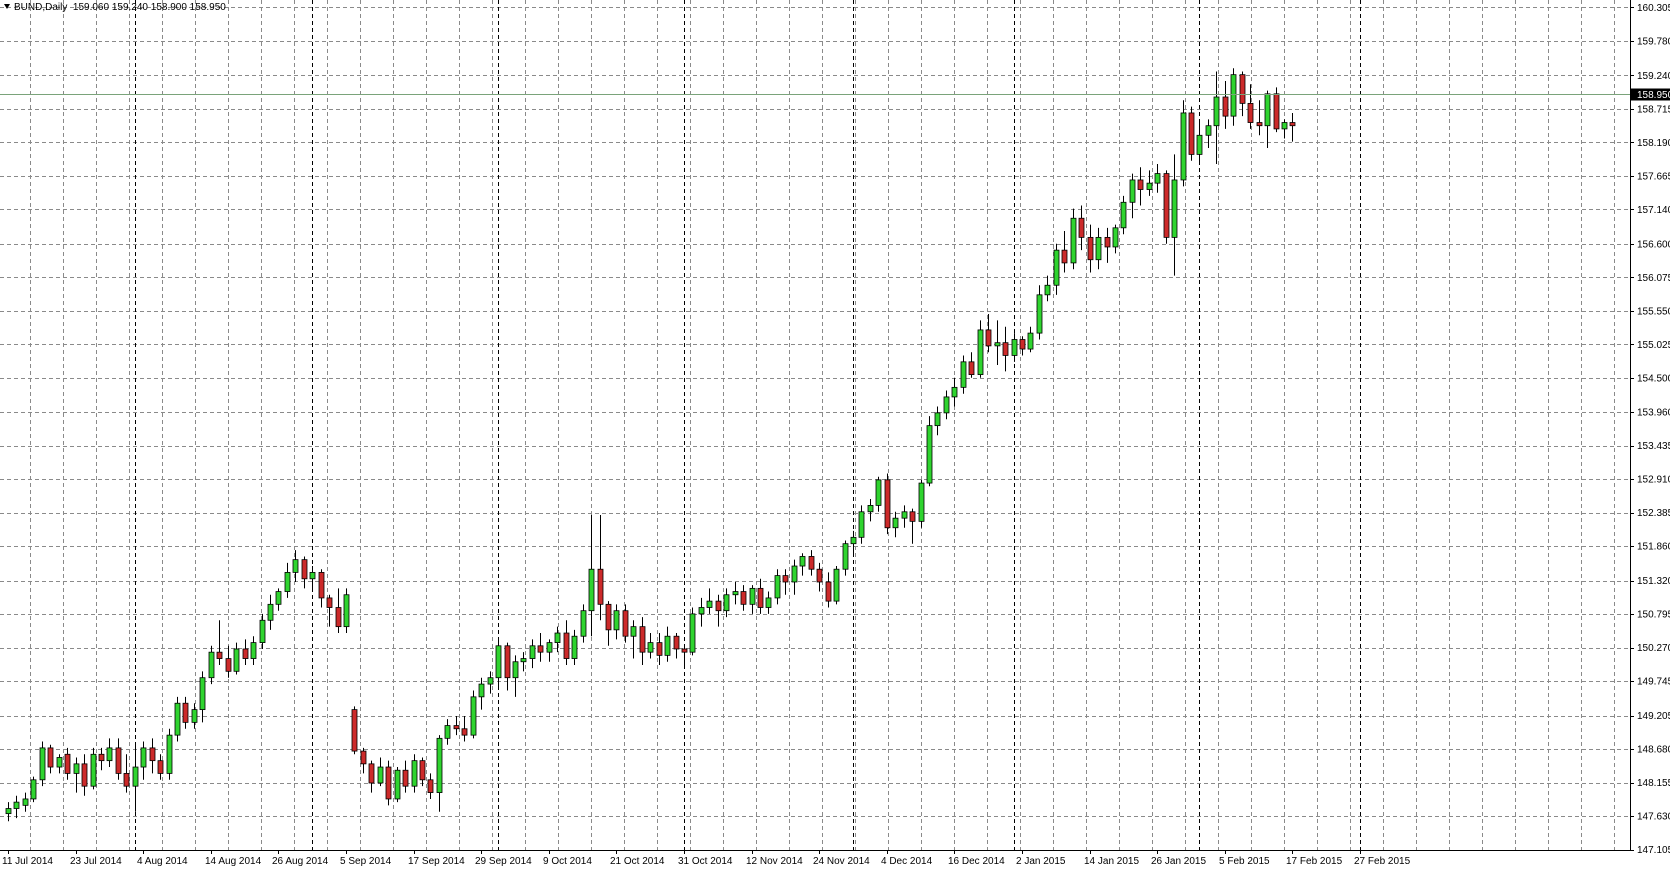 This screenshot has height=873, width=1670. Describe the element at coordinates (1041, 861) in the screenshot. I see `date-tick-label: 2 Jan 2015` at that location.